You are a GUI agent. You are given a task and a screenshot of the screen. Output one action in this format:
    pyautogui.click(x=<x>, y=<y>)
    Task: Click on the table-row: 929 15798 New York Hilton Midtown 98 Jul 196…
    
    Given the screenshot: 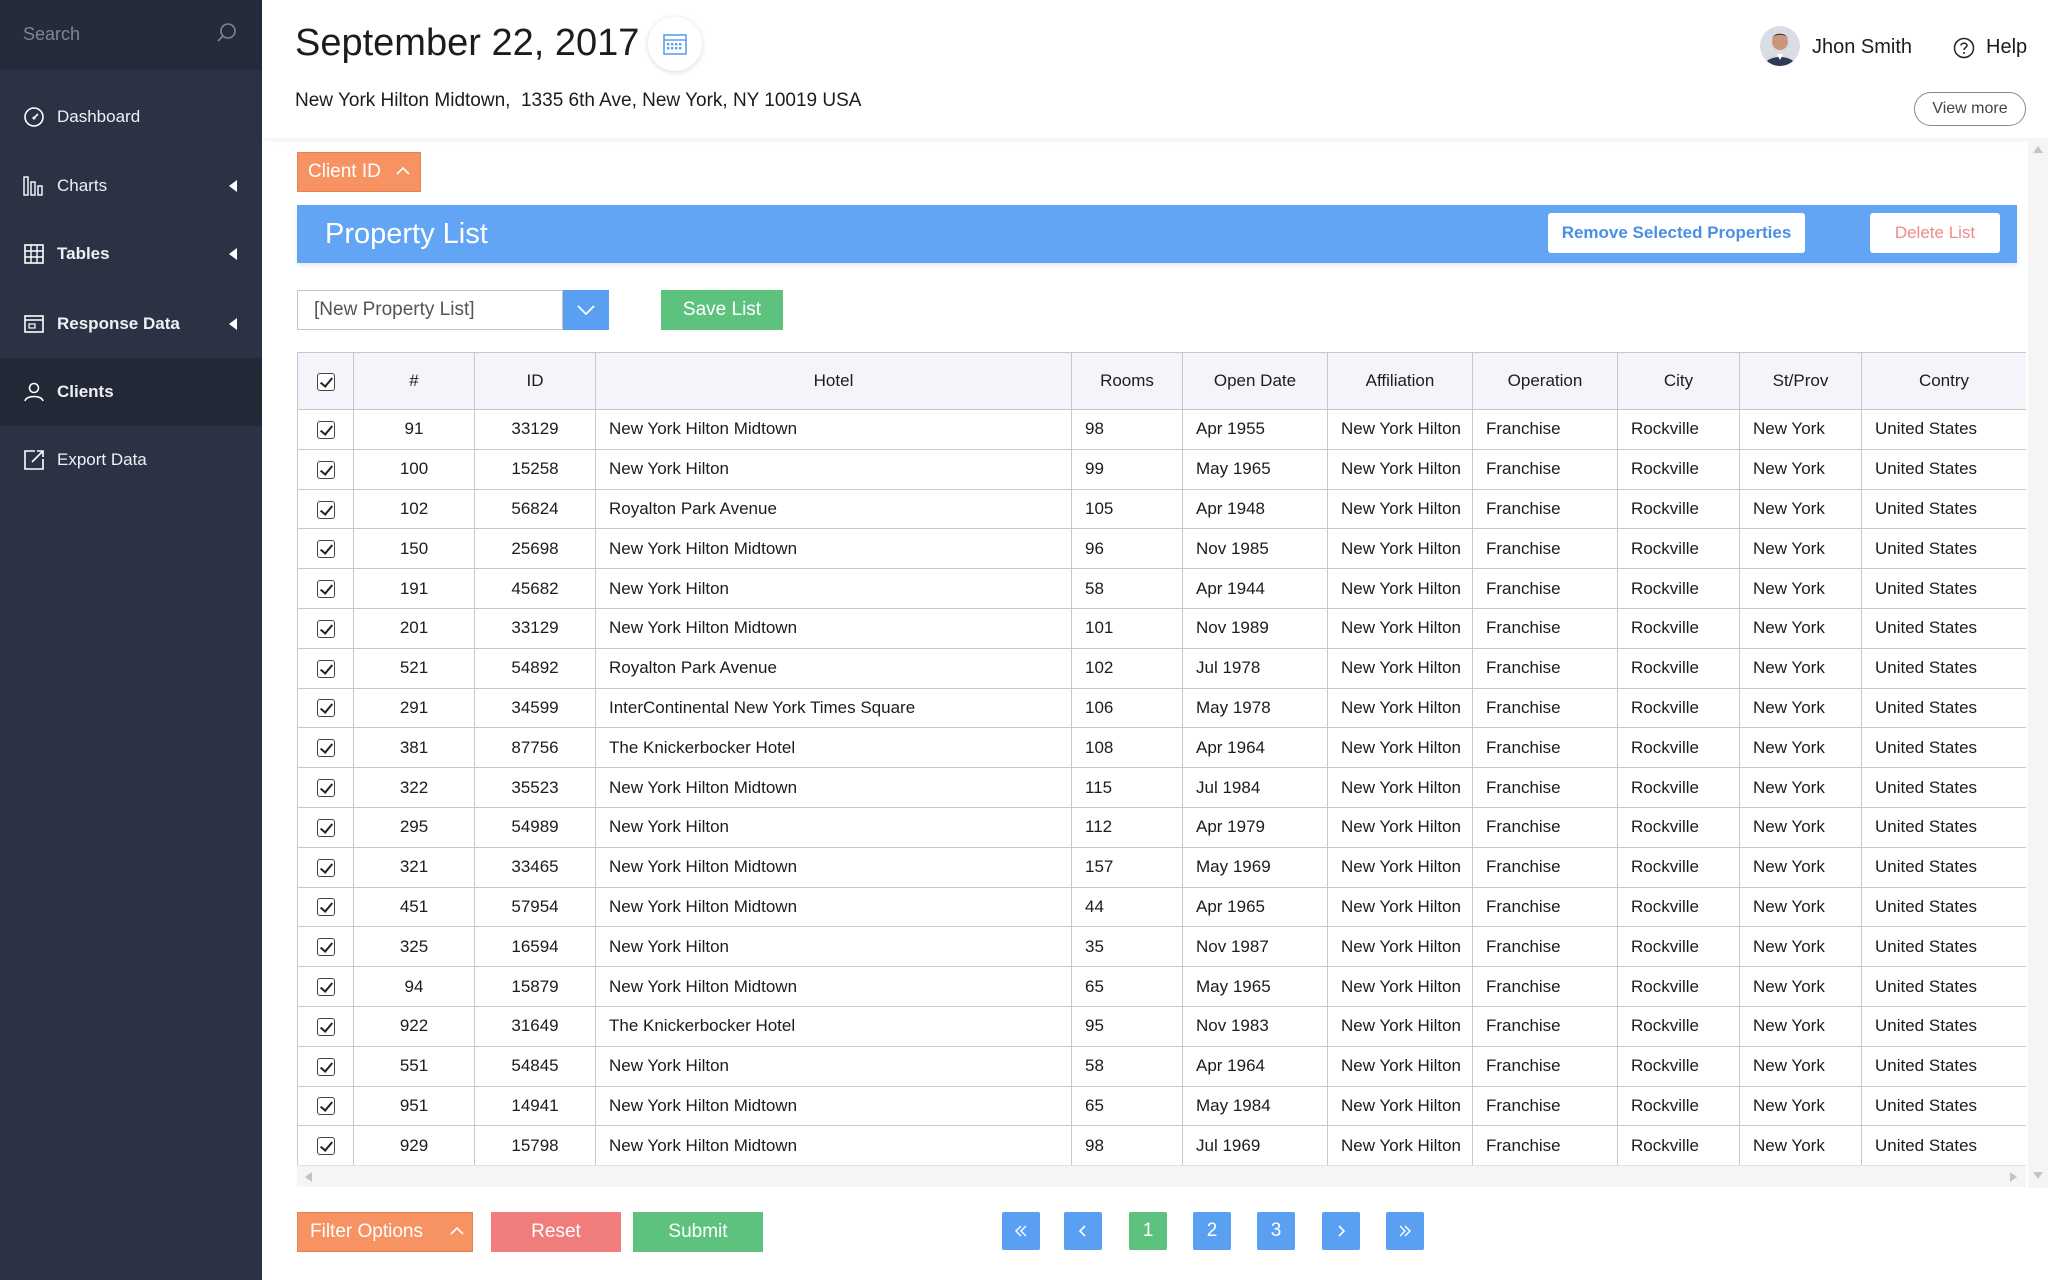 What is the action you would take?
    pyautogui.click(x=1161, y=1145)
    